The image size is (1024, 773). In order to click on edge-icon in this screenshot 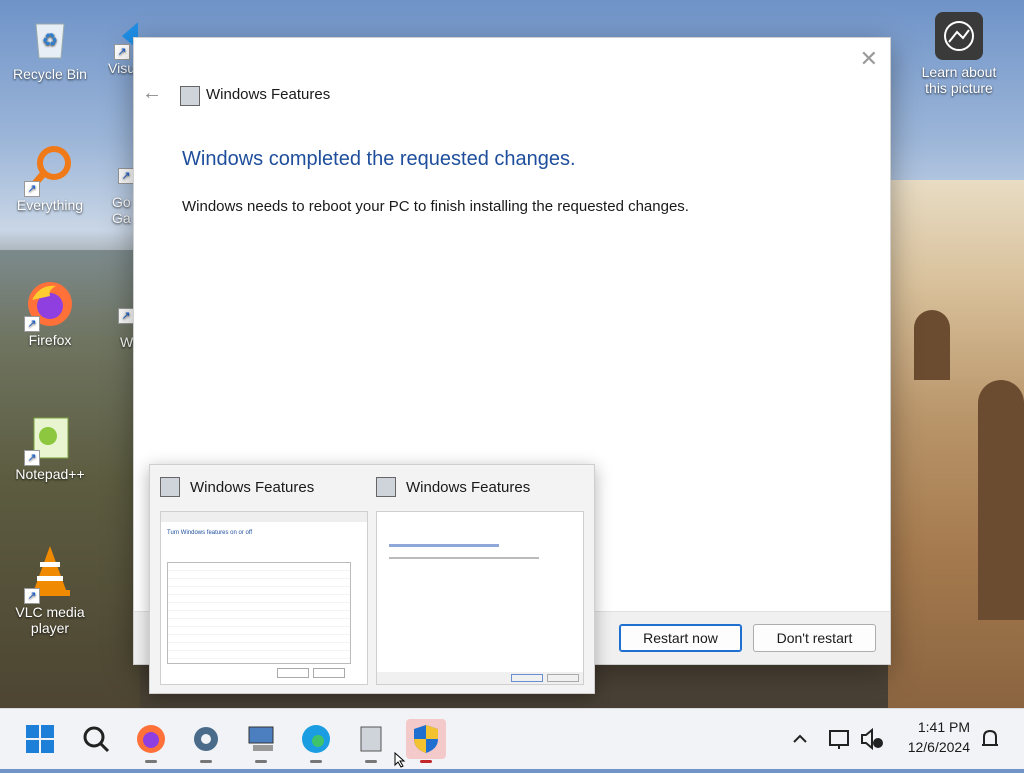, I will do `click(316, 739)`.